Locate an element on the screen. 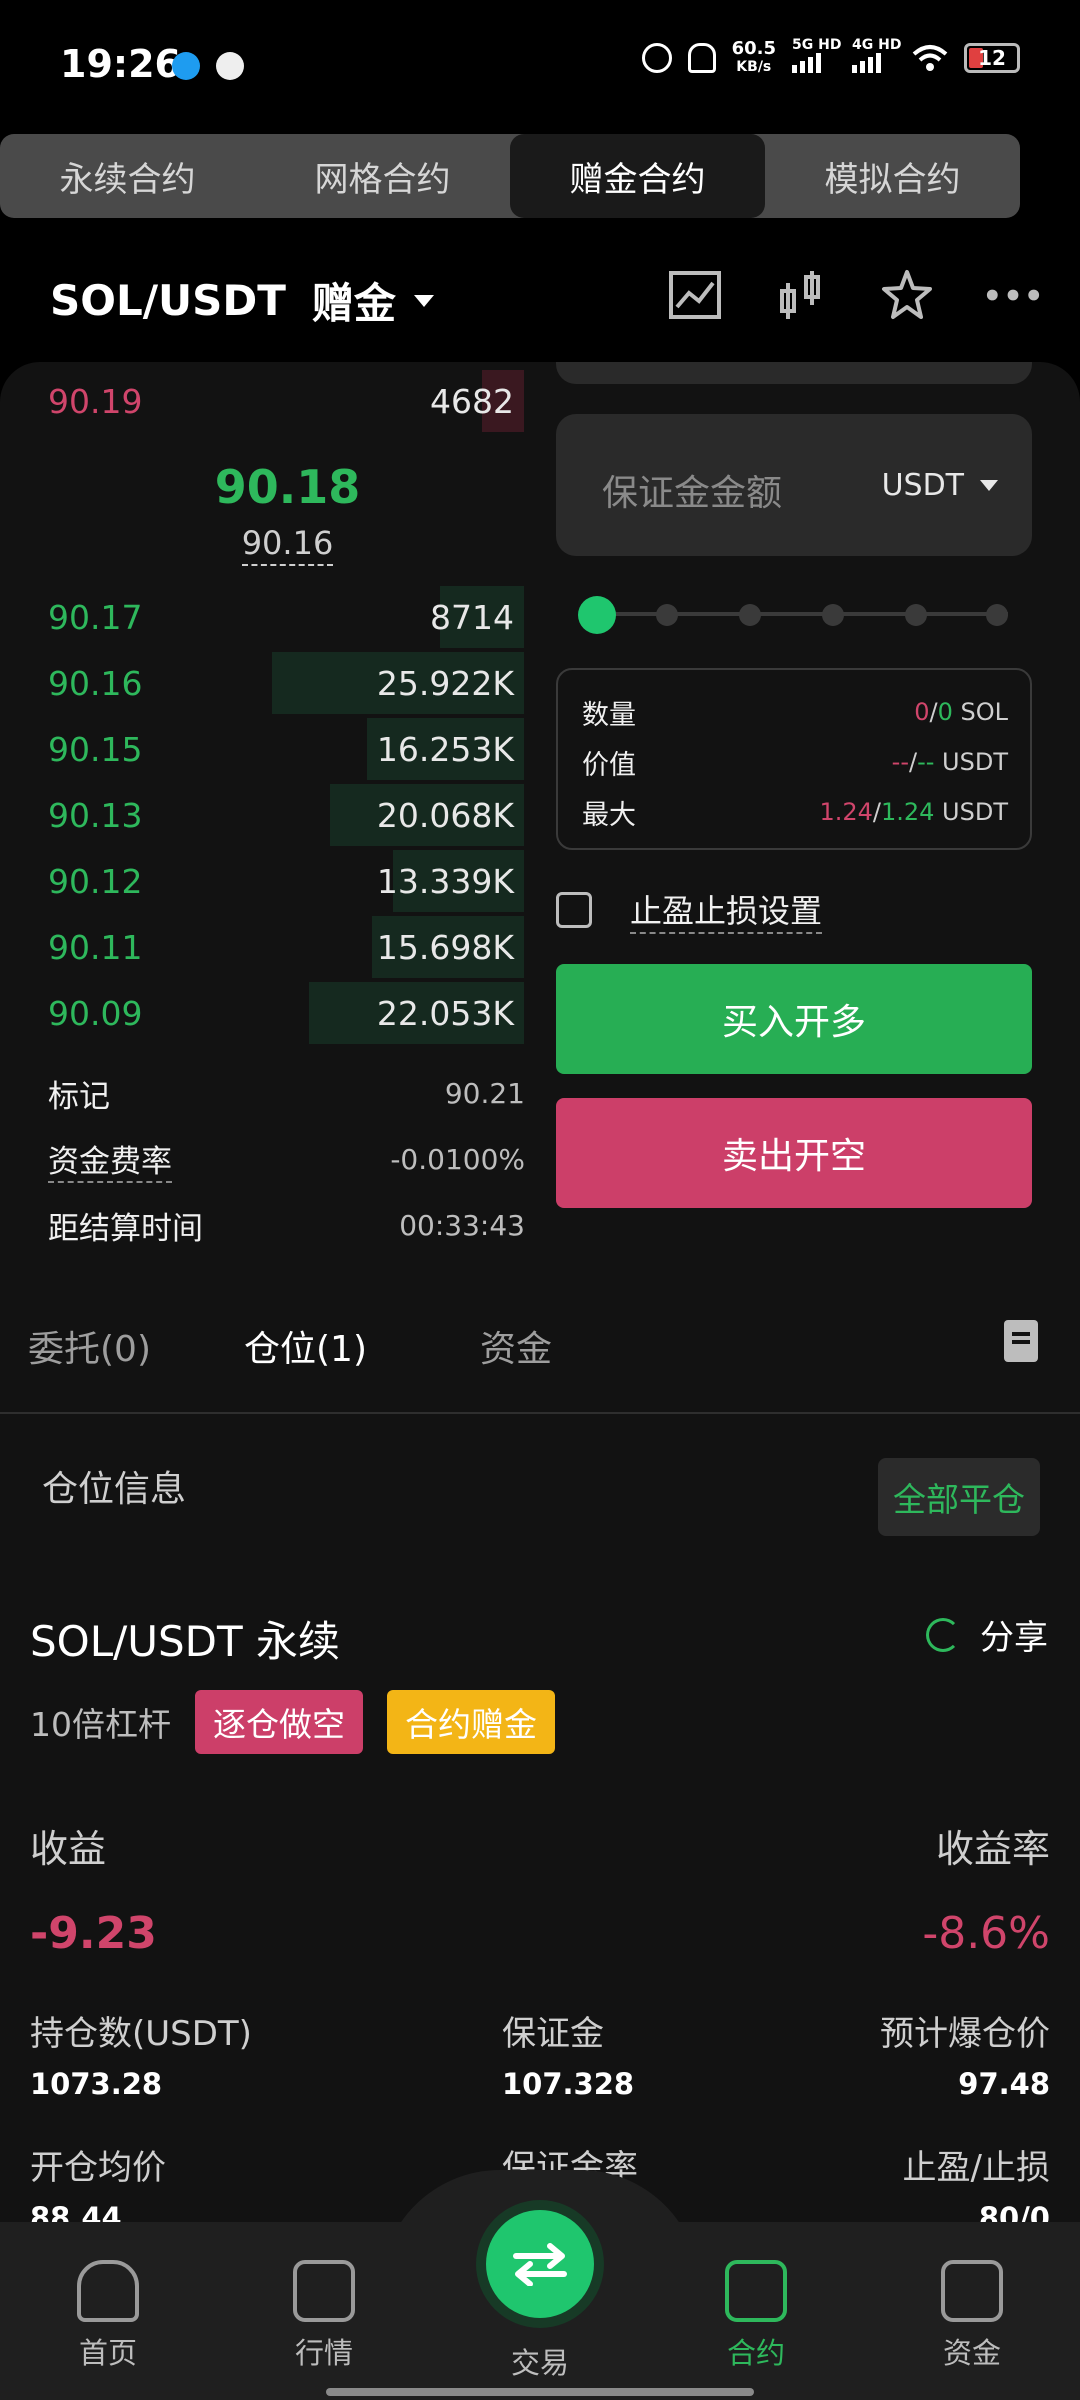 The image size is (1080, 2400). tab-simulated: 模拟合约 is located at coordinates (892, 176).